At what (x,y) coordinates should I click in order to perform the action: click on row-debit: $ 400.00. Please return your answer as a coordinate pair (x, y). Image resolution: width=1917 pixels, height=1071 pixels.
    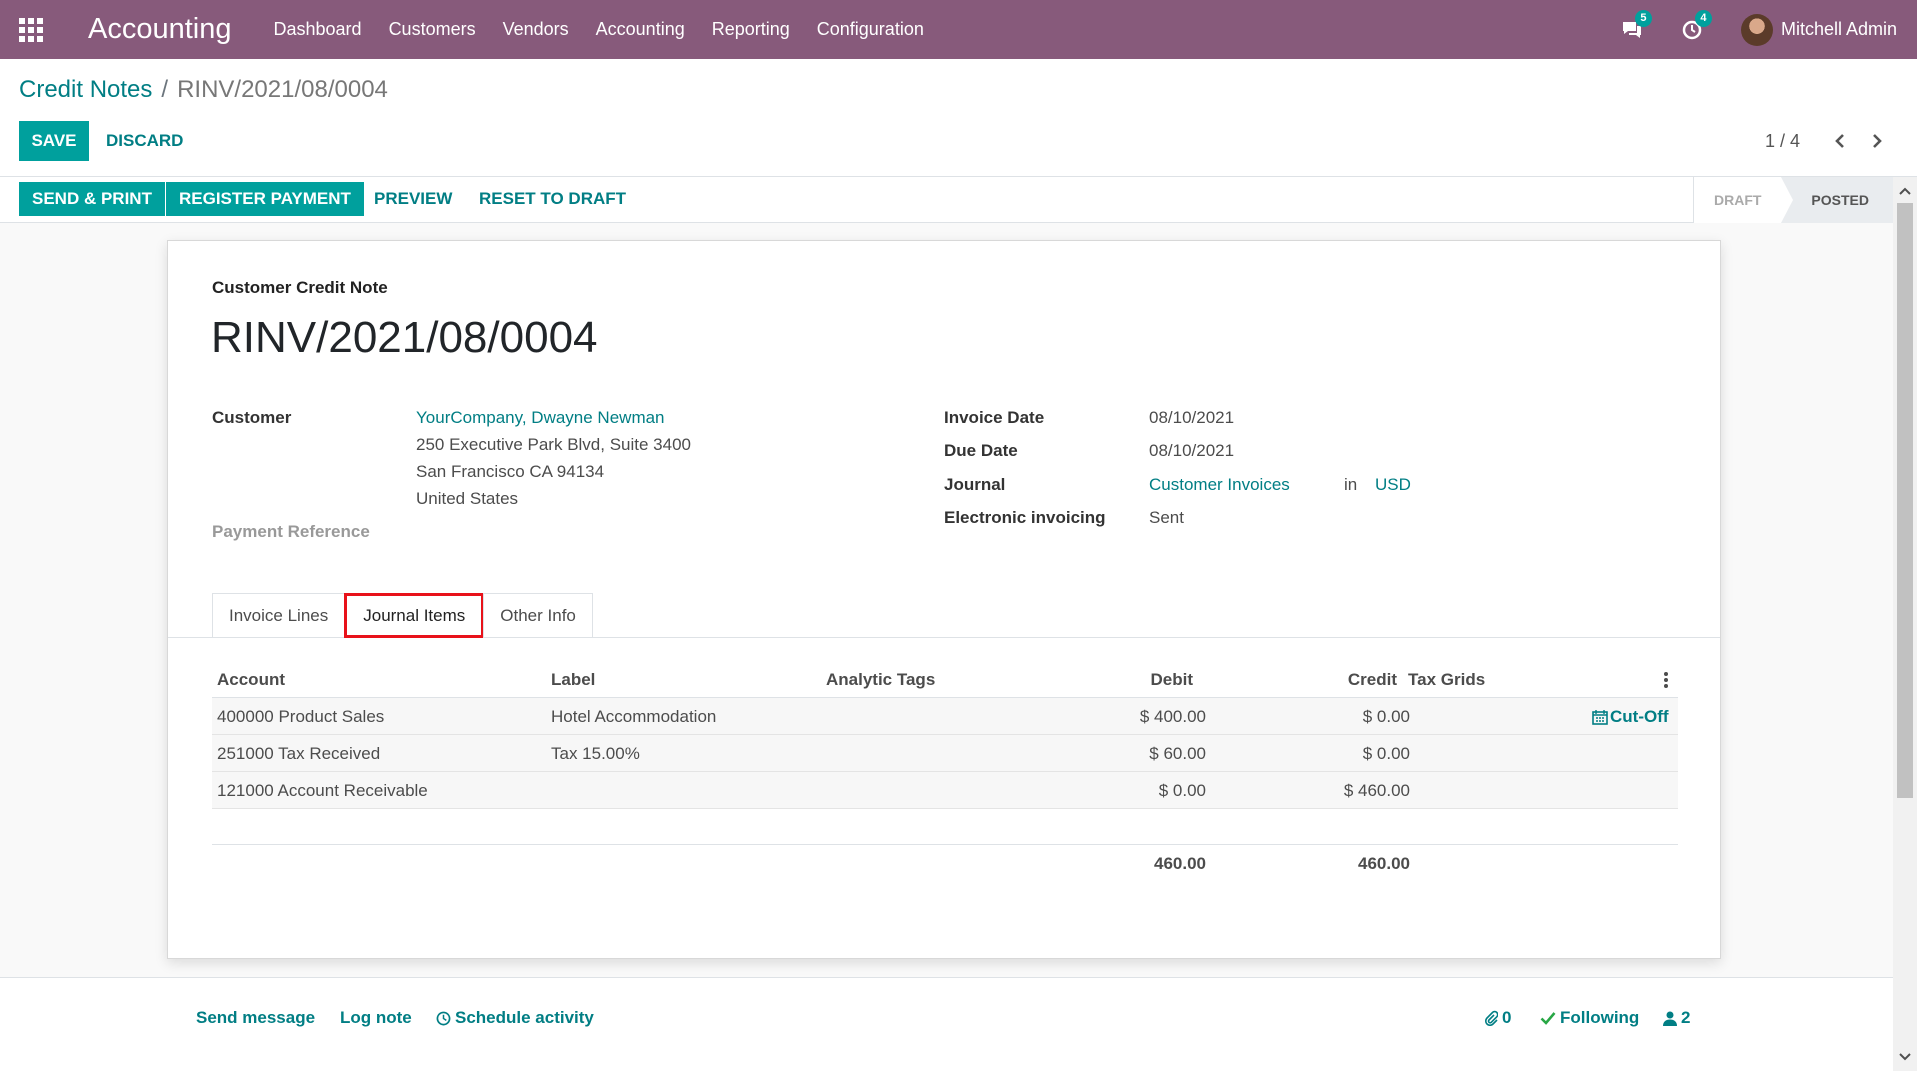
    Looking at the image, I should click on (1172, 716).